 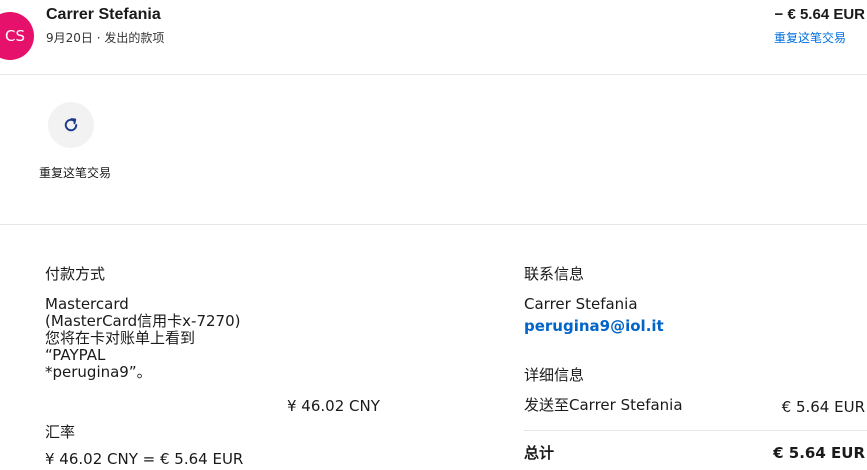 I want to click on transaction-amount: − € 5.64 EUR, so click(x=819, y=14).